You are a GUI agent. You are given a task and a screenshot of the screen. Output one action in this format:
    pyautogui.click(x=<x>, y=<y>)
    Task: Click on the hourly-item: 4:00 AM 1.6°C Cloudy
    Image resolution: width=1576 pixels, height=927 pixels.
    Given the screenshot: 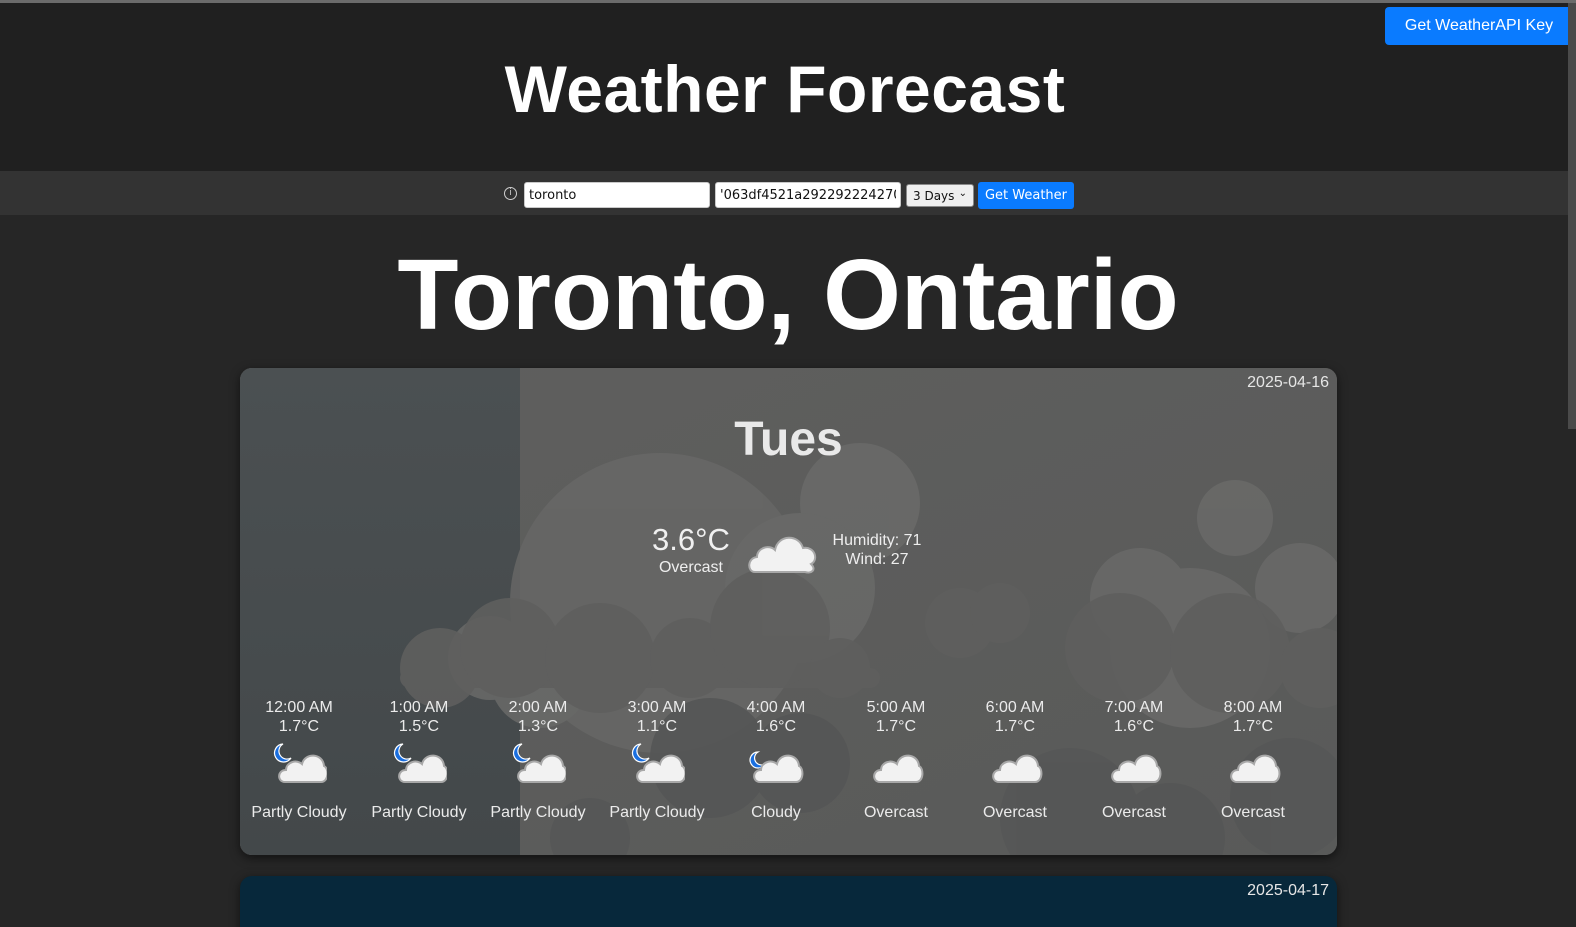 What is the action you would take?
    pyautogui.click(x=776, y=760)
    